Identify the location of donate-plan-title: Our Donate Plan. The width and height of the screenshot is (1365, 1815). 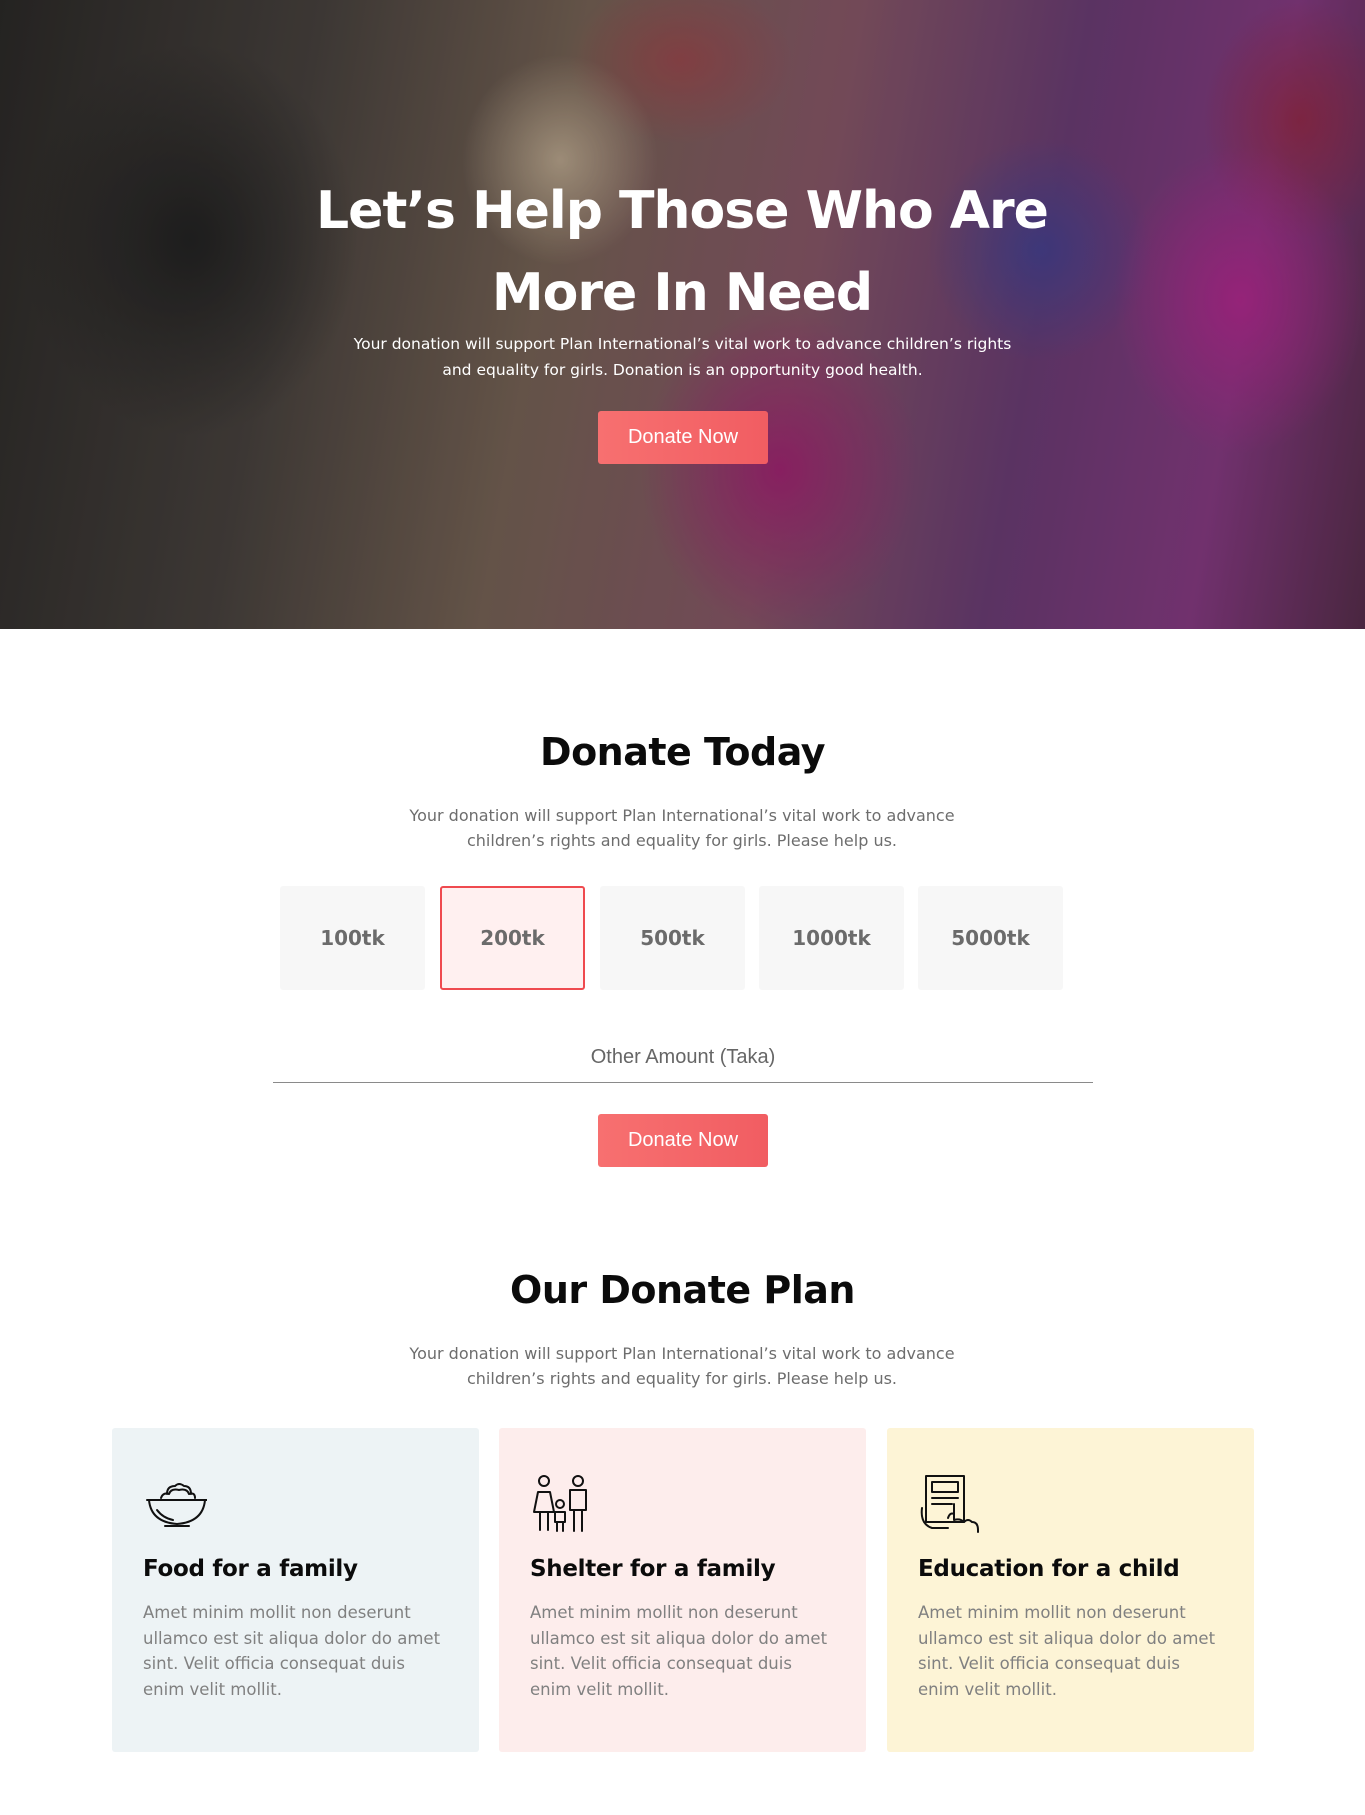
(682, 1290).